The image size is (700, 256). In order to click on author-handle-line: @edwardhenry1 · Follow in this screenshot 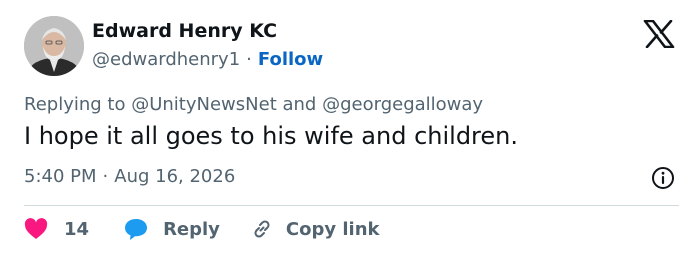, I will do `click(207, 59)`.